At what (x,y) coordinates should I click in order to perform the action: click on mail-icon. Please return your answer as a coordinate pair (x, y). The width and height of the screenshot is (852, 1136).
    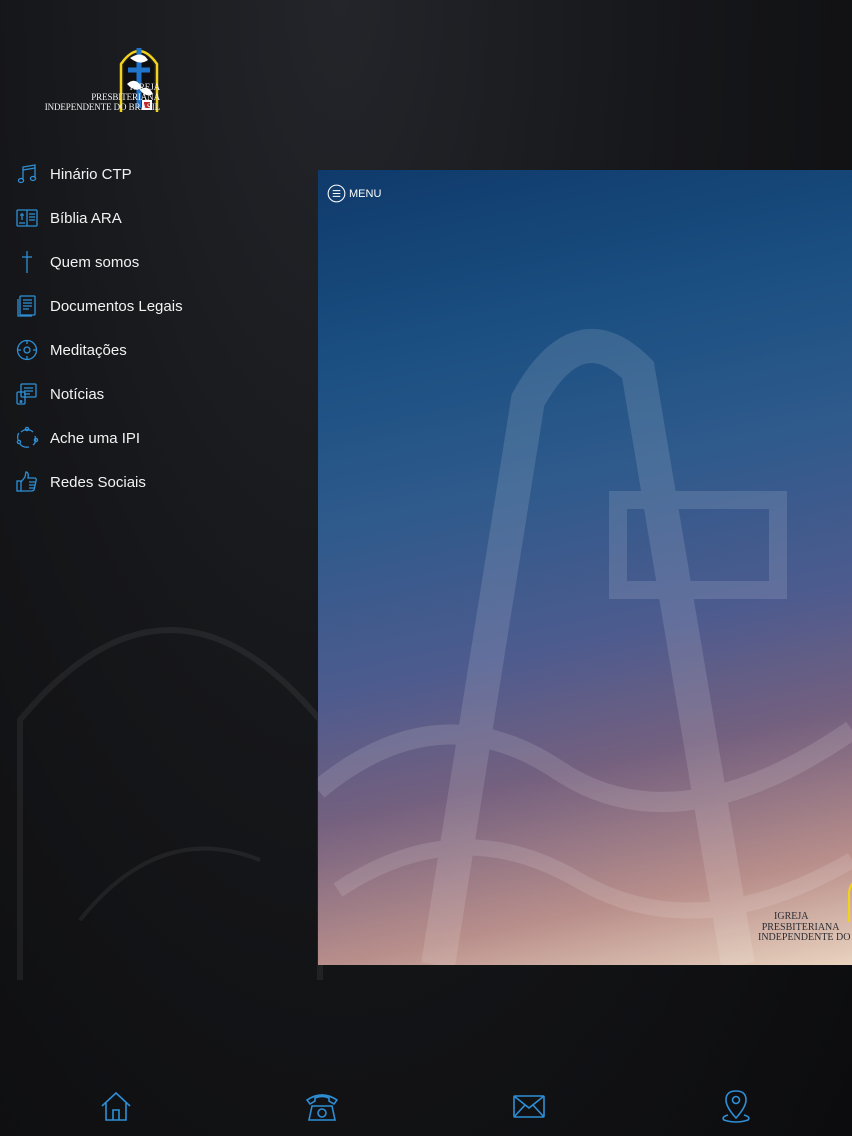
    Looking at the image, I should click on (529, 1106).